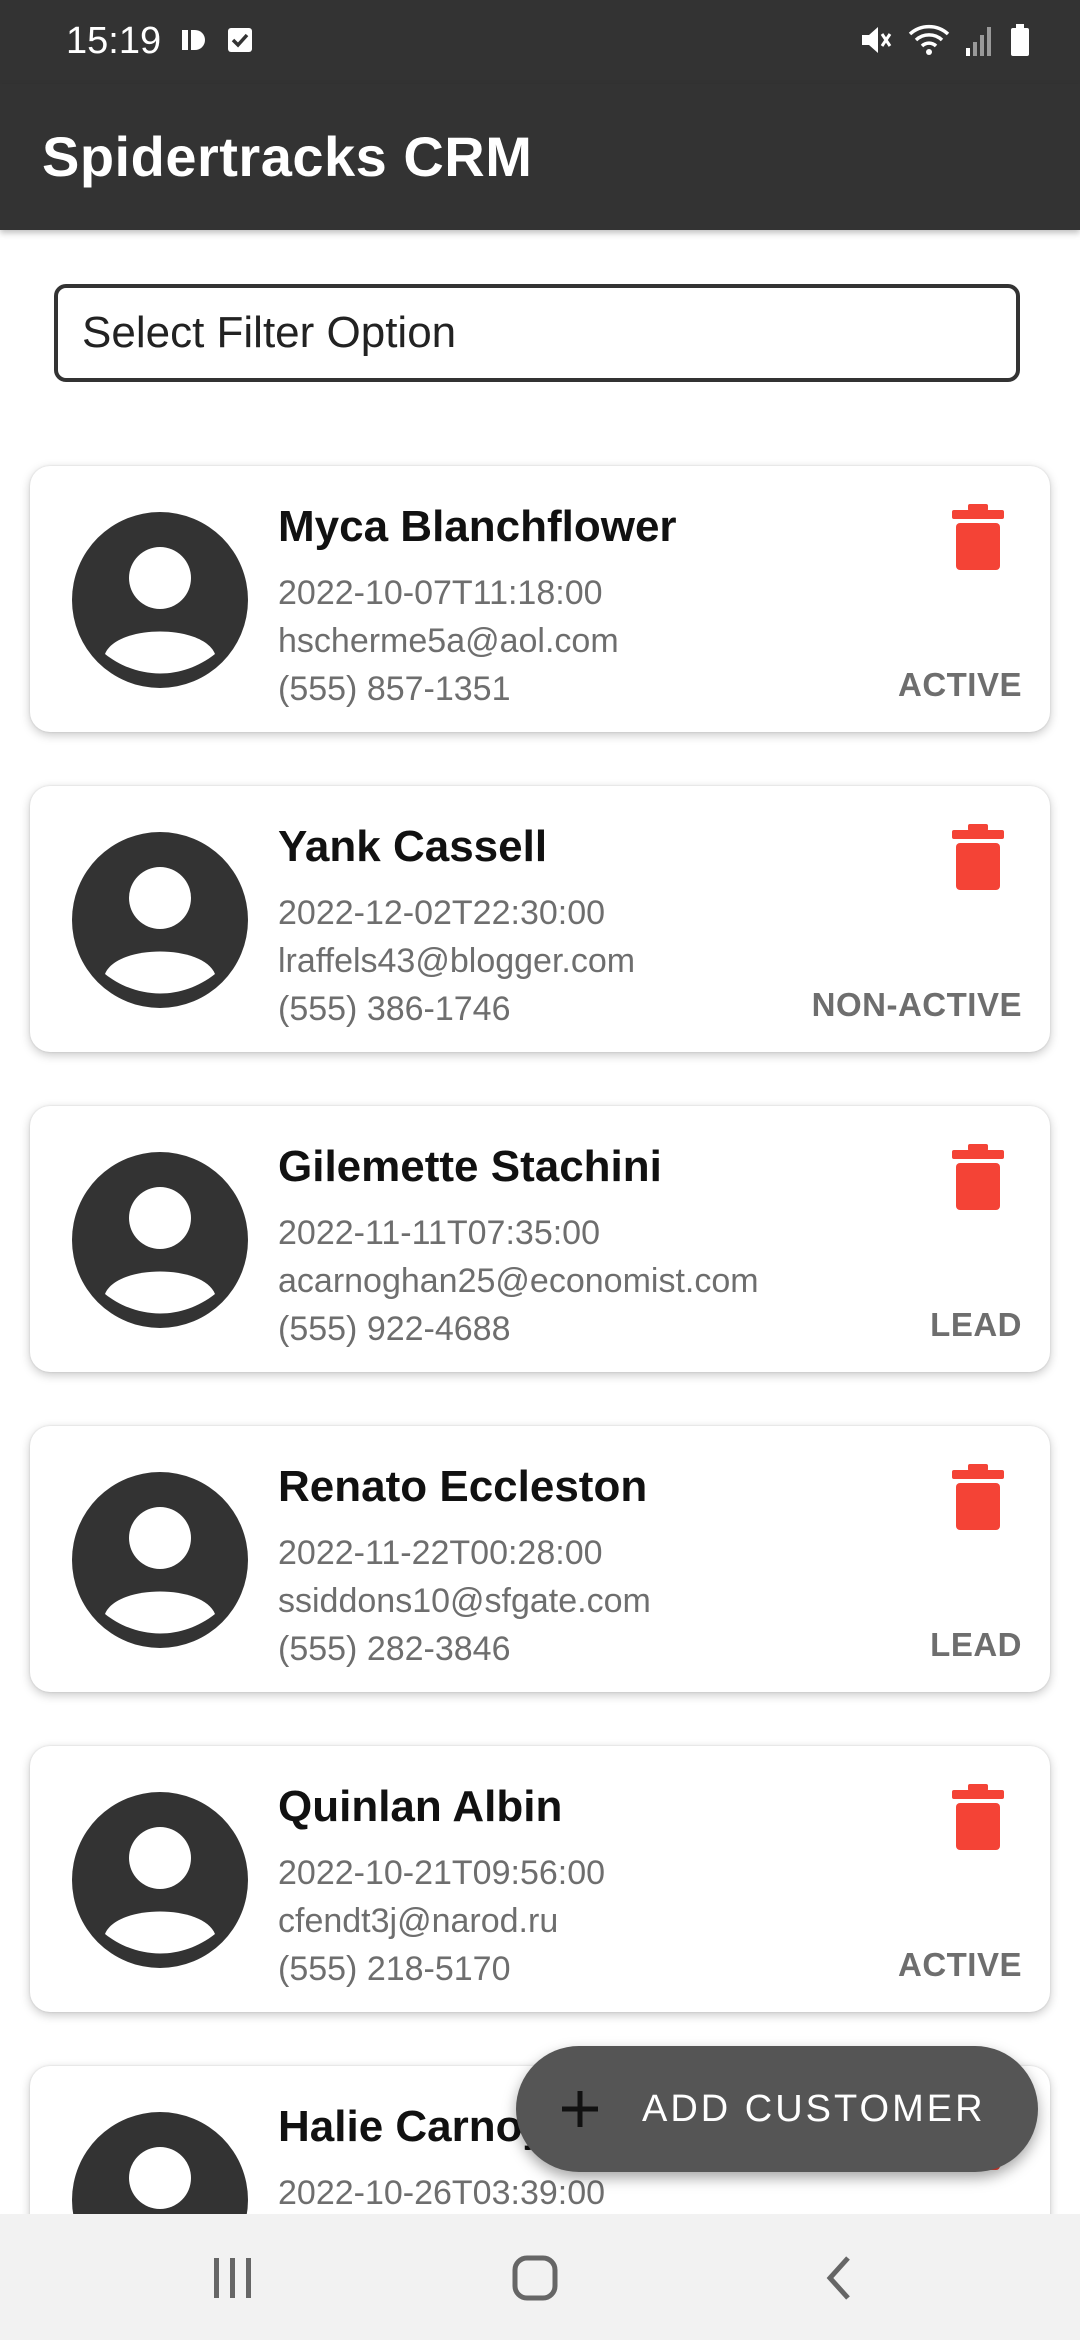  I want to click on customer-phone: (555) 386-1746, so click(394, 1009).